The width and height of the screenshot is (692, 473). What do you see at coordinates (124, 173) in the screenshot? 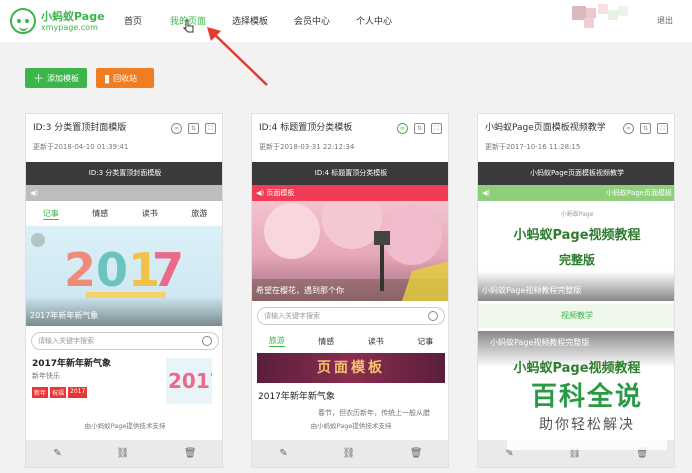
I see `preview-title: ID:3 分类置顶封面模版` at bounding box center [124, 173].